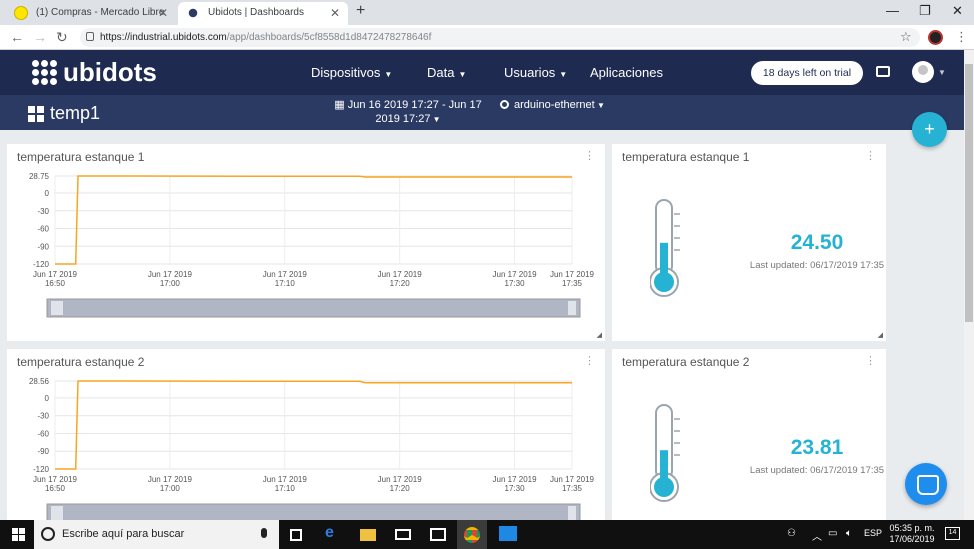 This screenshot has height=549, width=974. What do you see at coordinates (346, 72) in the screenshot?
I see `menu-label: Dispositivos` at bounding box center [346, 72].